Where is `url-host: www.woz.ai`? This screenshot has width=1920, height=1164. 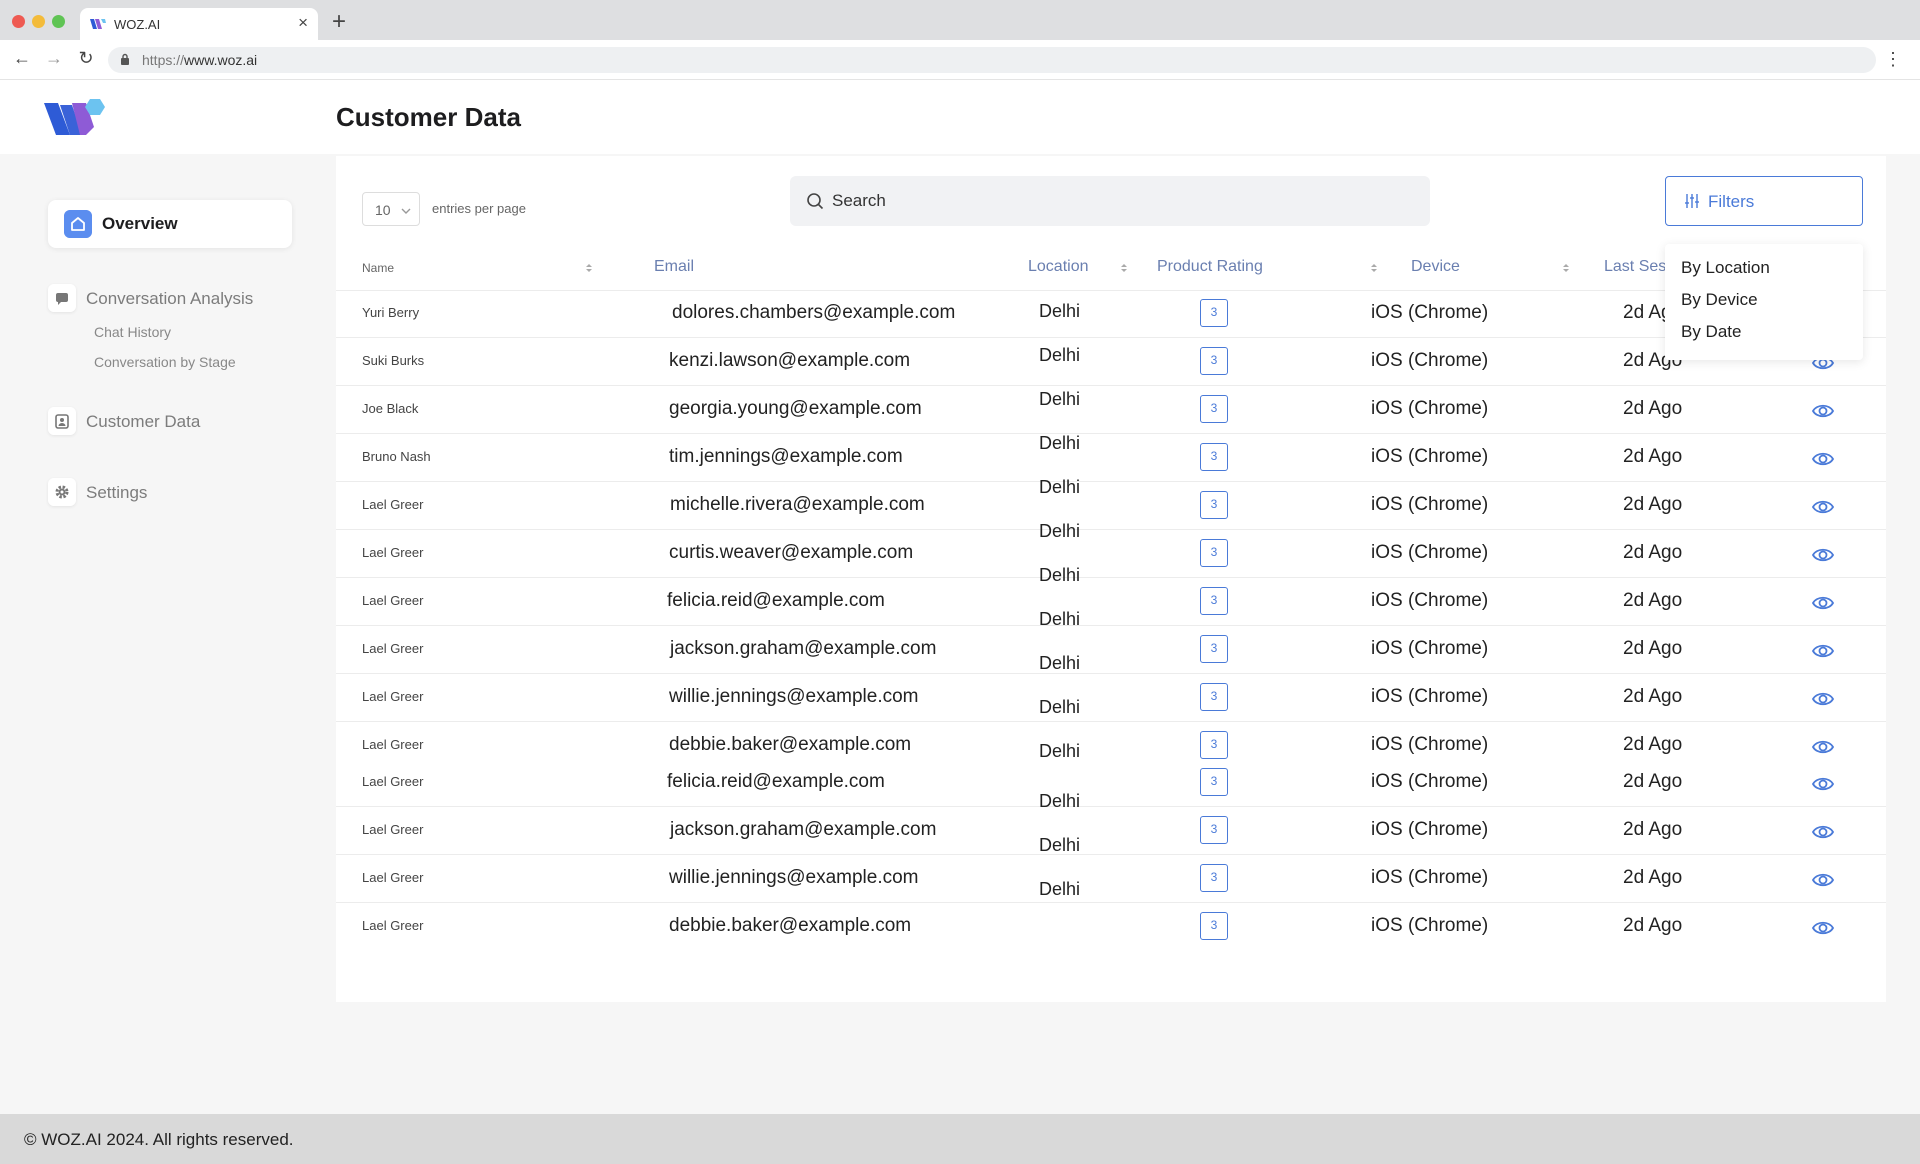 url-host: www.woz.ai is located at coordinates (221, 60).